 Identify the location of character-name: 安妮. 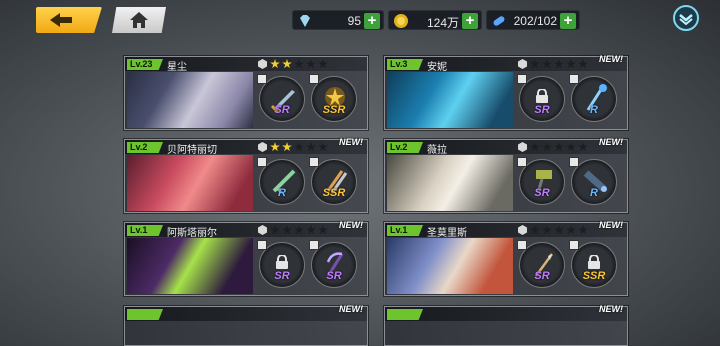
(437, 67).